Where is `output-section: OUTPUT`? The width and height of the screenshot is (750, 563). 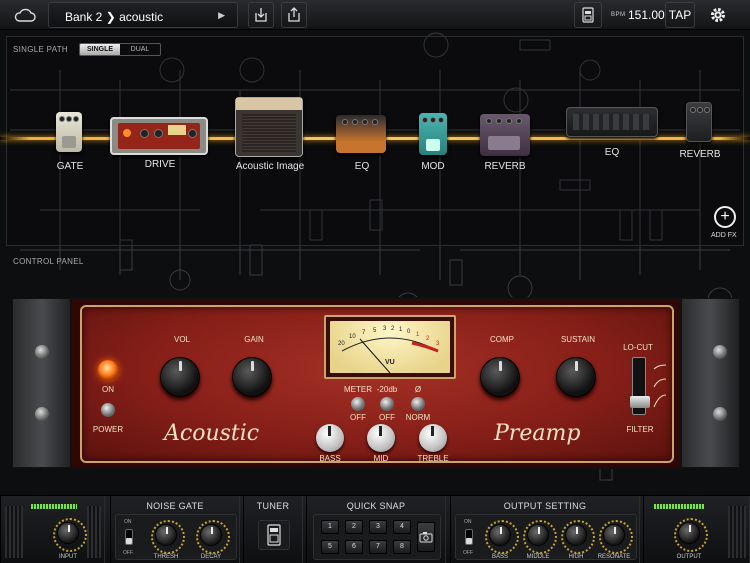 output-section: OUTPUT is located at coordinates (696, 529).